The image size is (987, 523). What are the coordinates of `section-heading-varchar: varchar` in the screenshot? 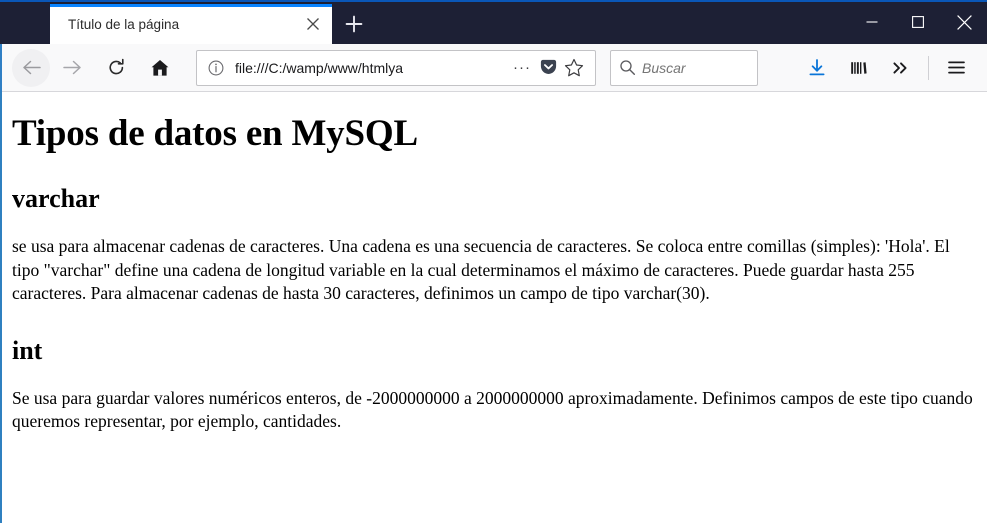 It's located at (56, 199).